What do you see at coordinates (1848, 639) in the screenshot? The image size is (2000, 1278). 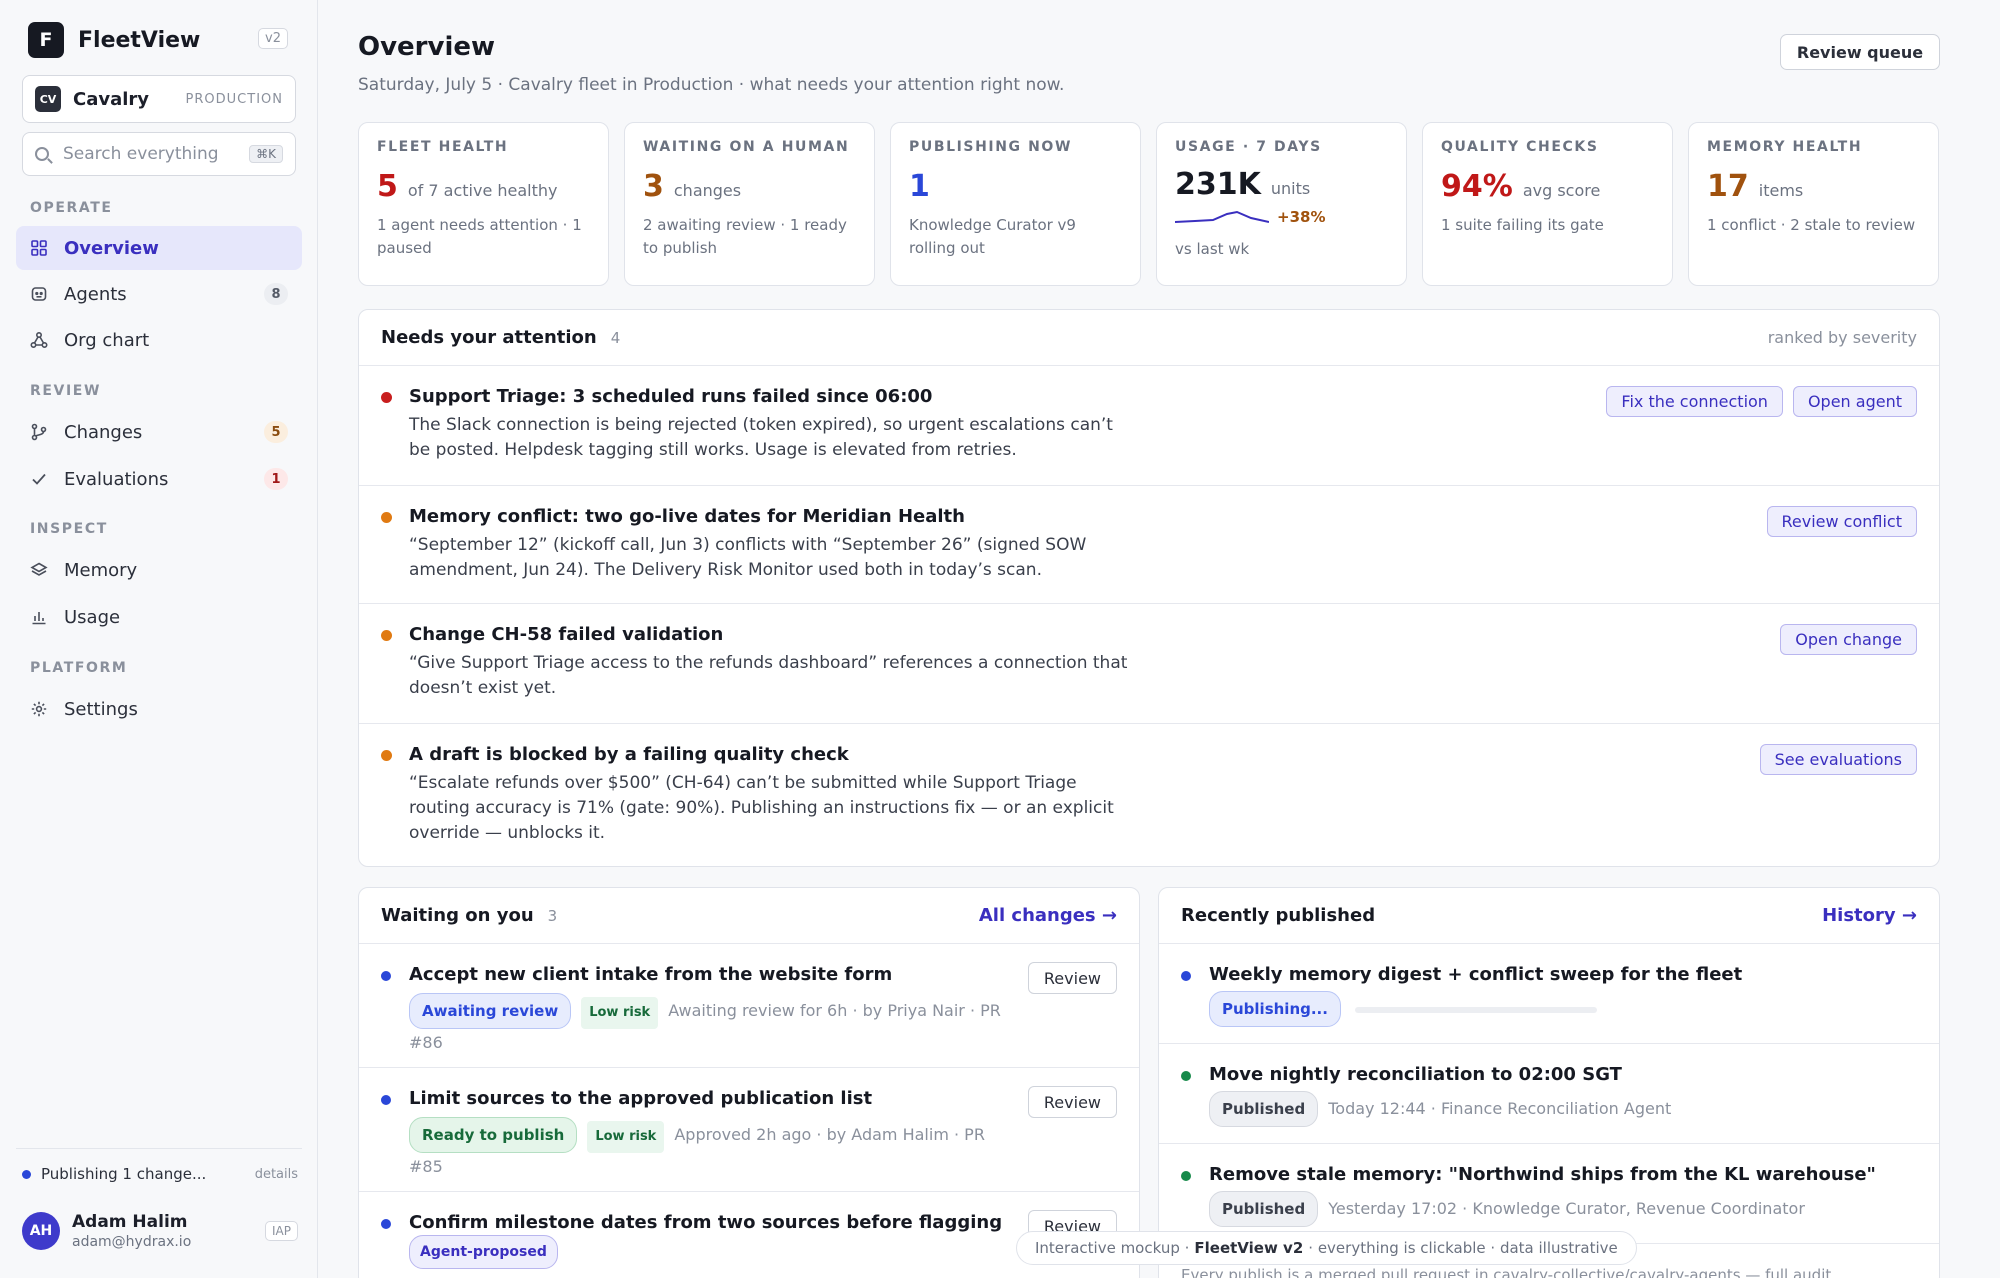 I see `open-change-button: Open change` at bounding box center [1848, 639].